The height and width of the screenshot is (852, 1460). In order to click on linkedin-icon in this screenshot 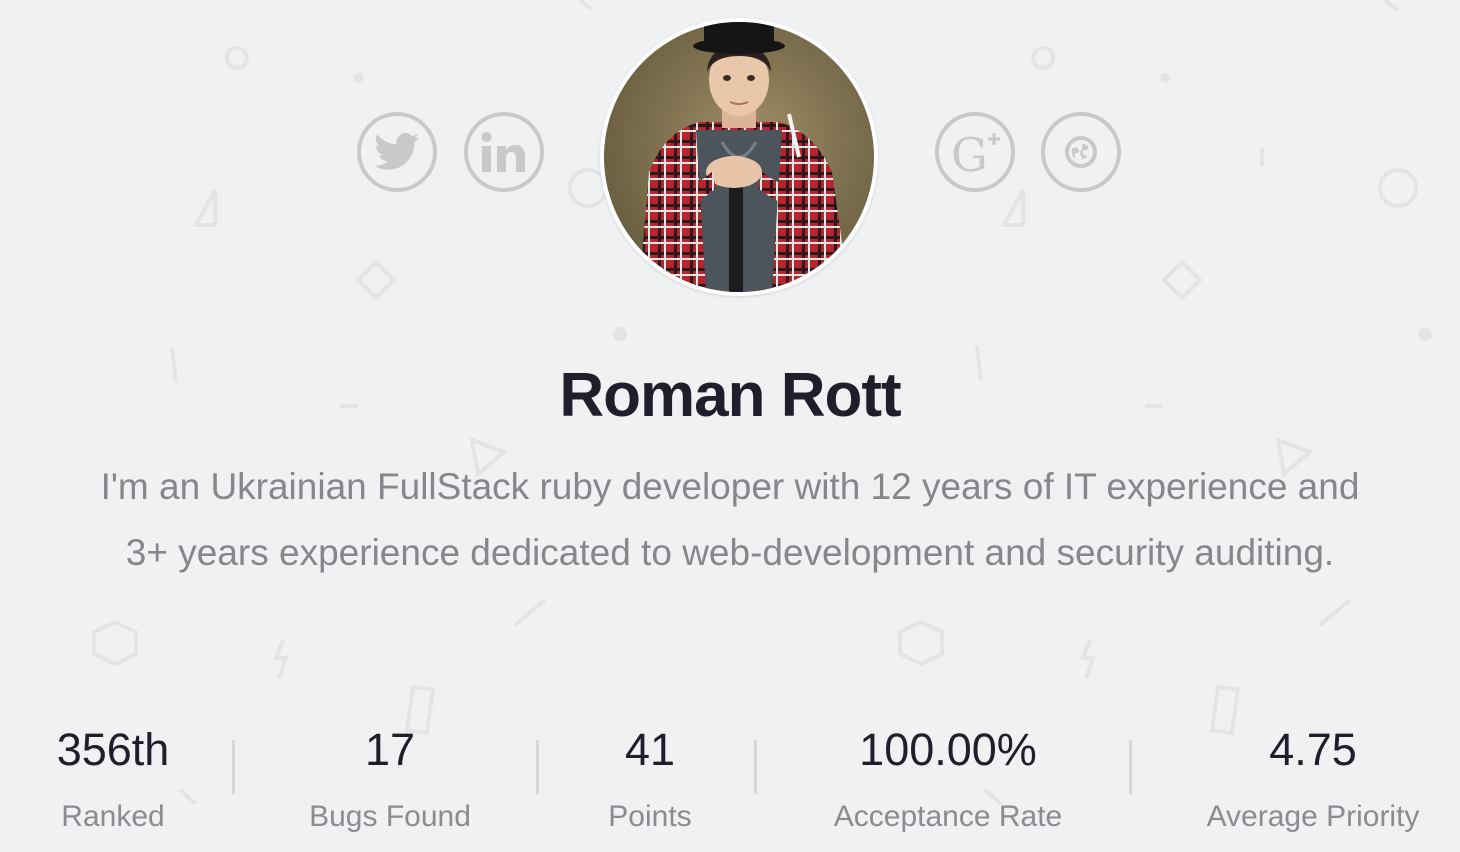, I will do `click(503, 152)`.